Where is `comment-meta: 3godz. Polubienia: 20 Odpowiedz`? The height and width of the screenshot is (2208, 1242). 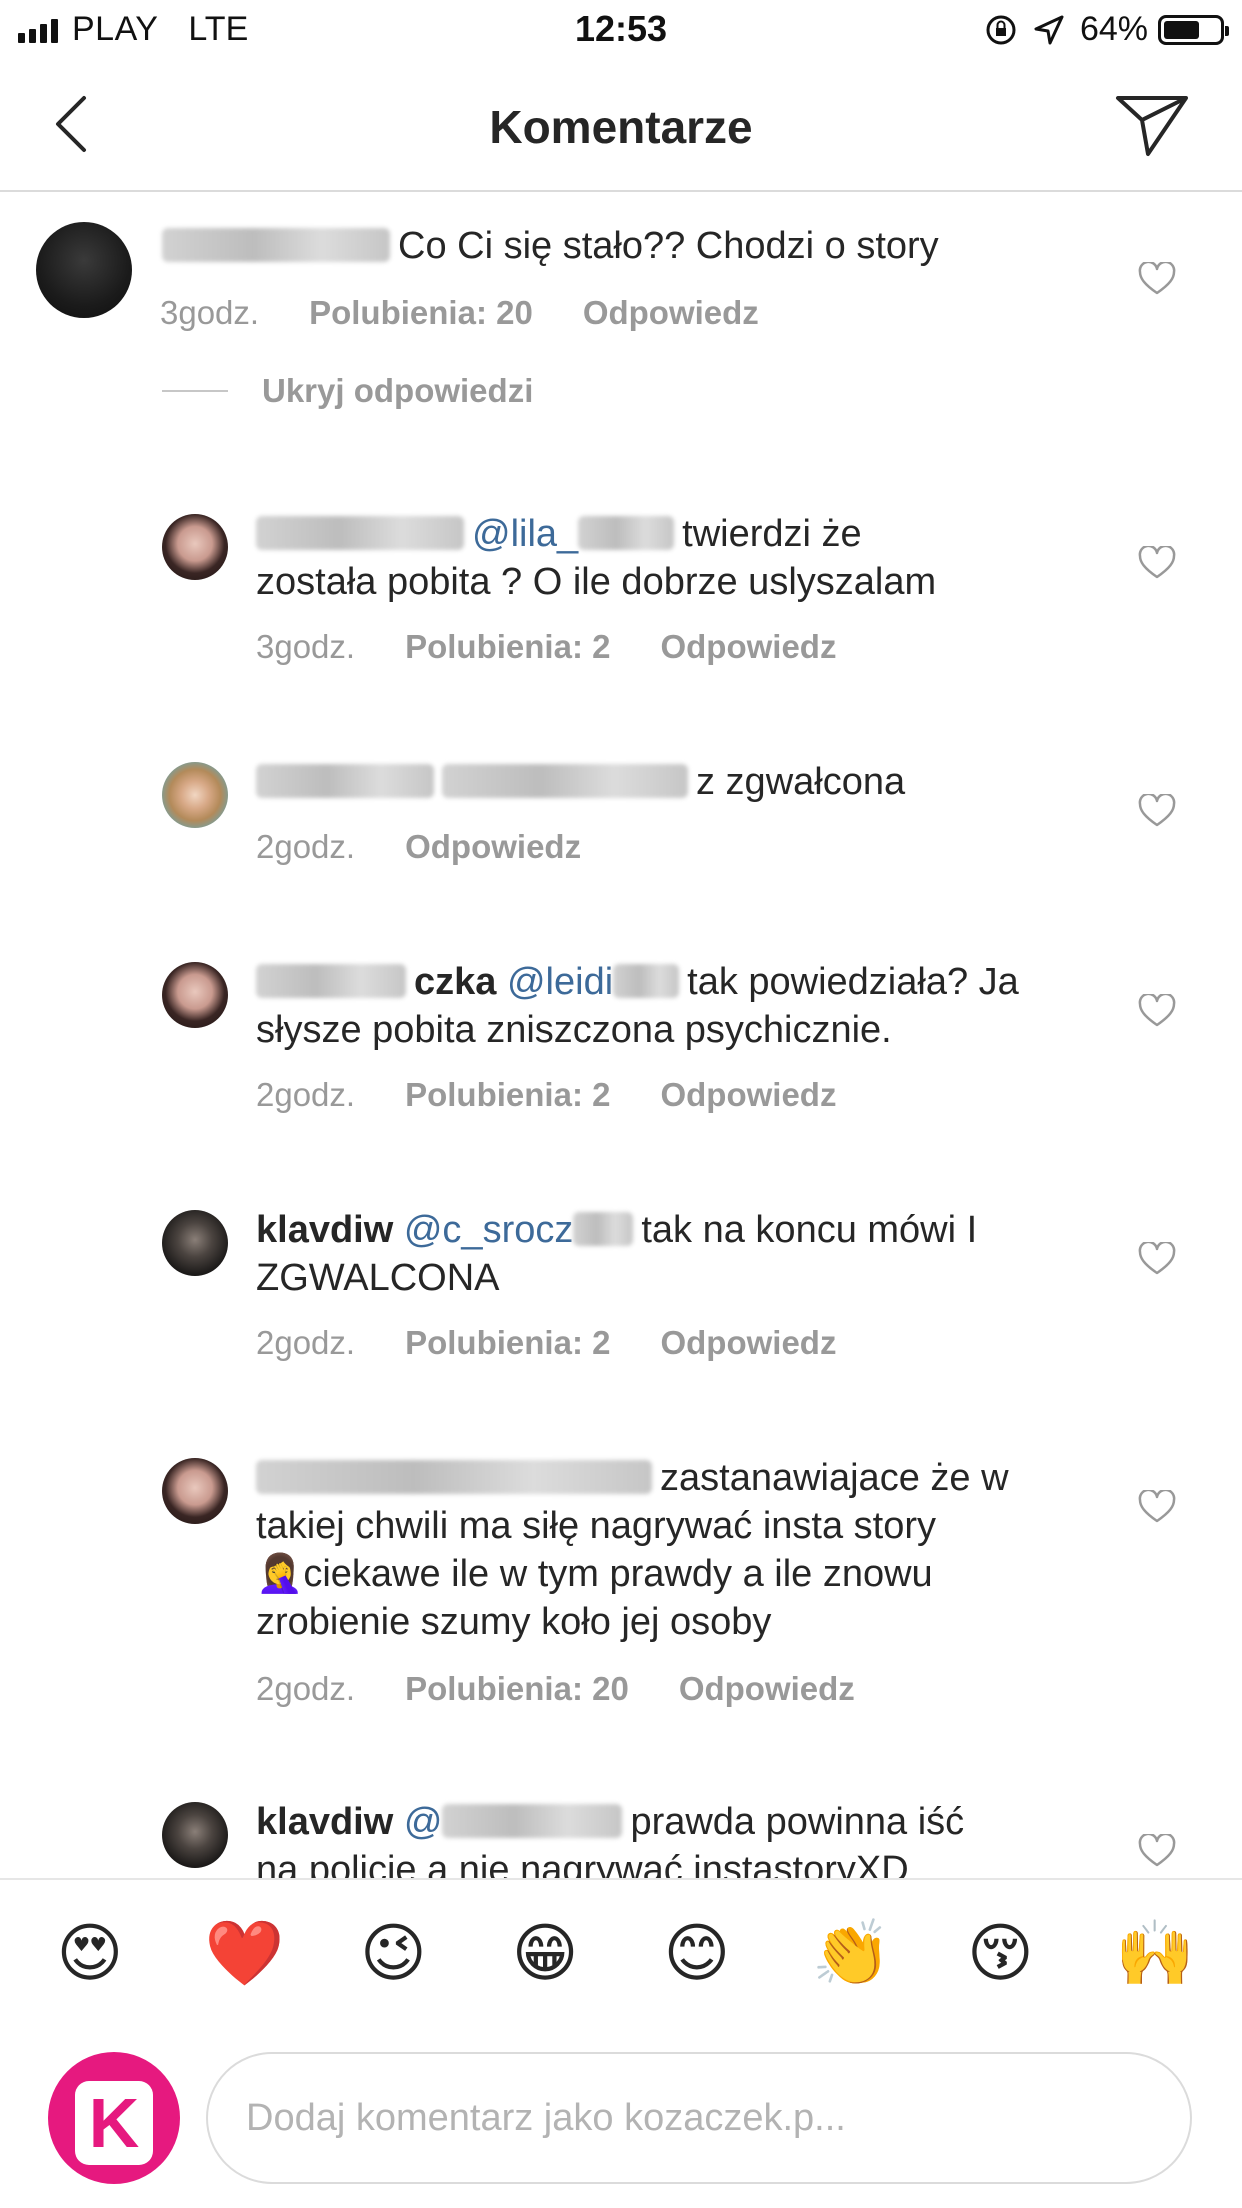
comment-meta: 3godz. Polubienia: 20 Odpowiedz is located at coordinates (484, 313).